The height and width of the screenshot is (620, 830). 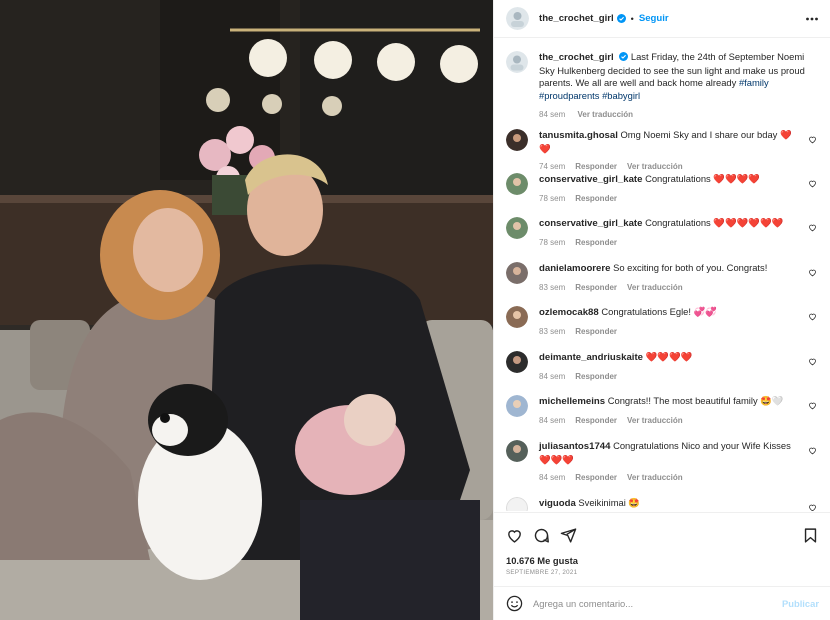 I want to click on comment-icon, so click(x=541, y=535).